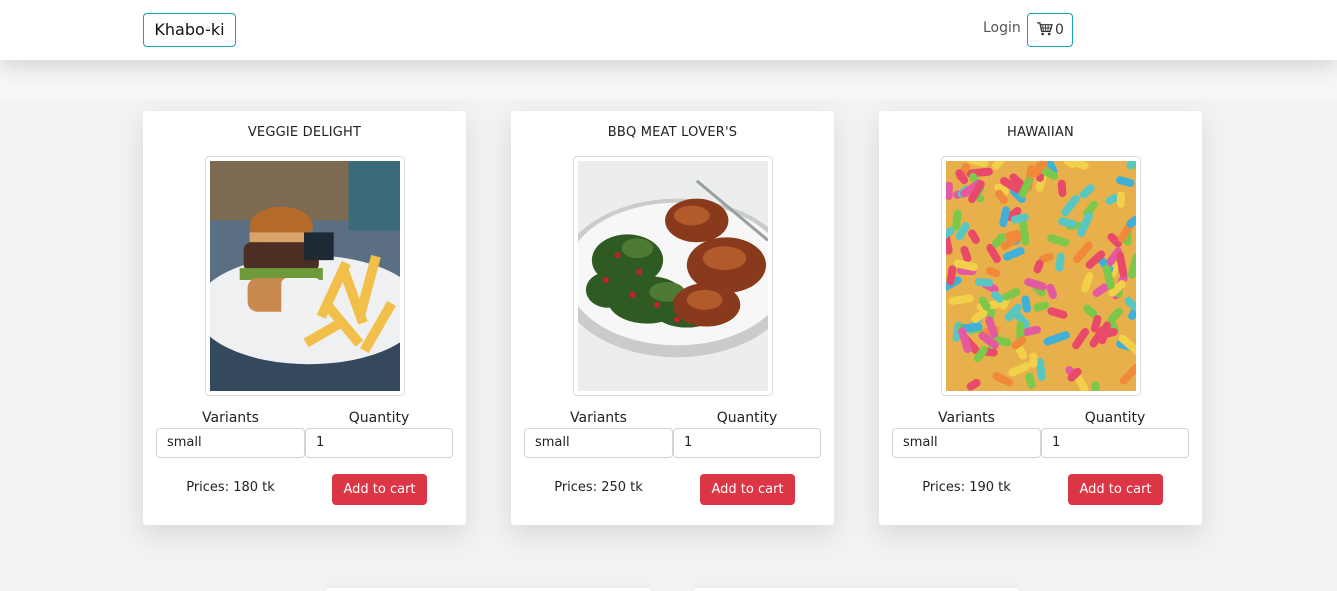 The height and width of the screenshot is (591, 1337). Describe the element at coordinates (230, 487) in the screenshot. I see `price-text: Prices: 180 tk` at that location.